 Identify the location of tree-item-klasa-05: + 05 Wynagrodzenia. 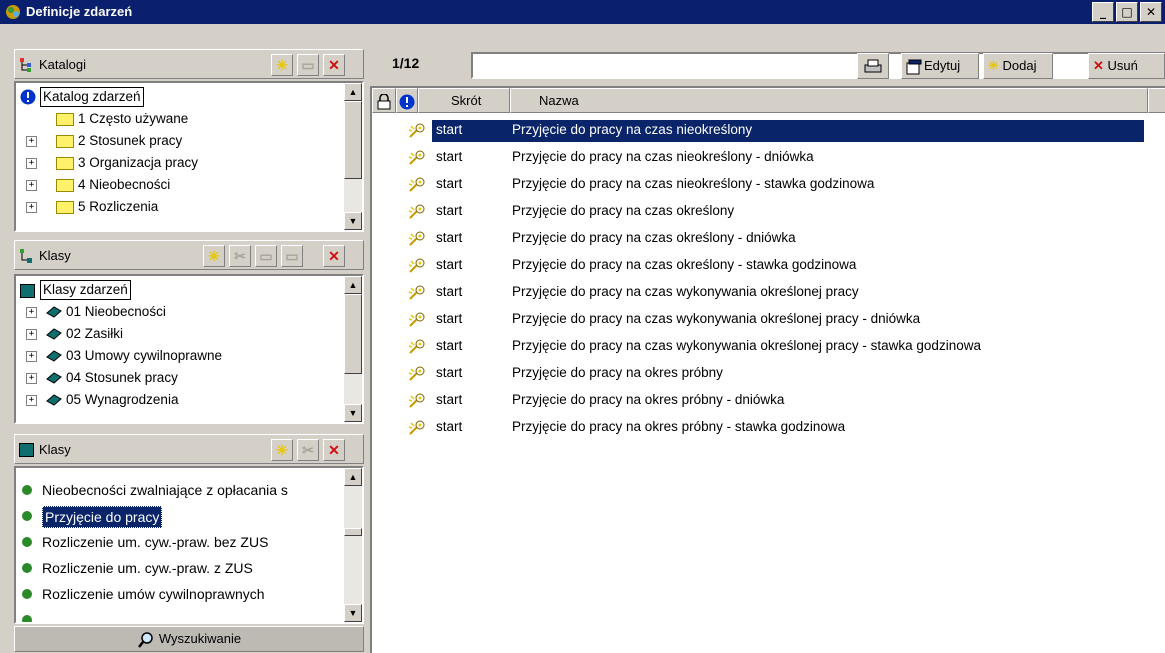
(180, 400).